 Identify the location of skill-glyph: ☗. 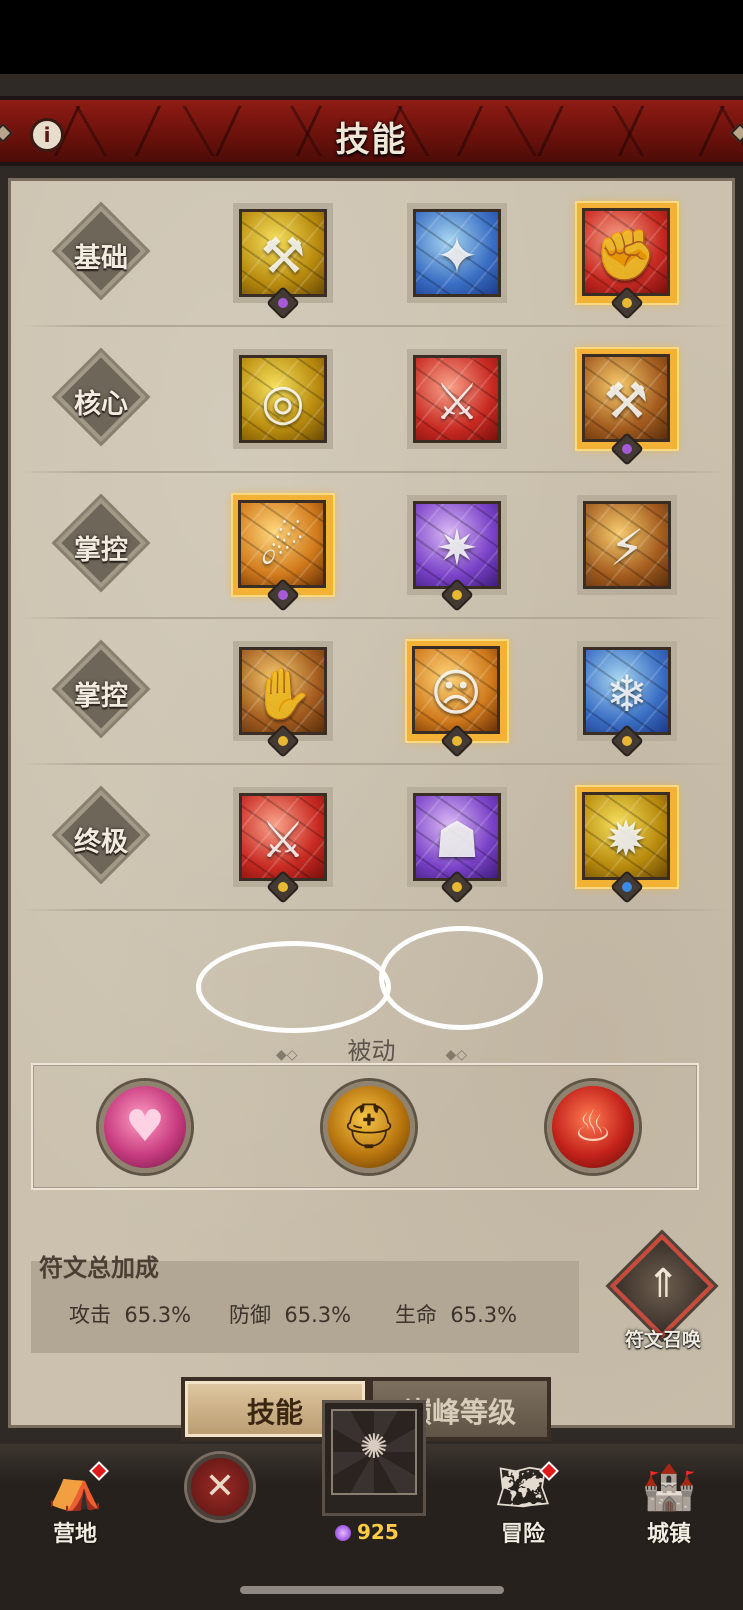
(457, 840).